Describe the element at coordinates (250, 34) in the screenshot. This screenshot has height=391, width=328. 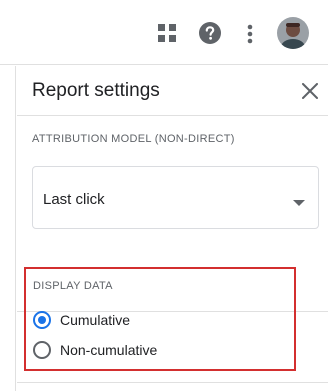
I see `more-vert-icon` at that location.